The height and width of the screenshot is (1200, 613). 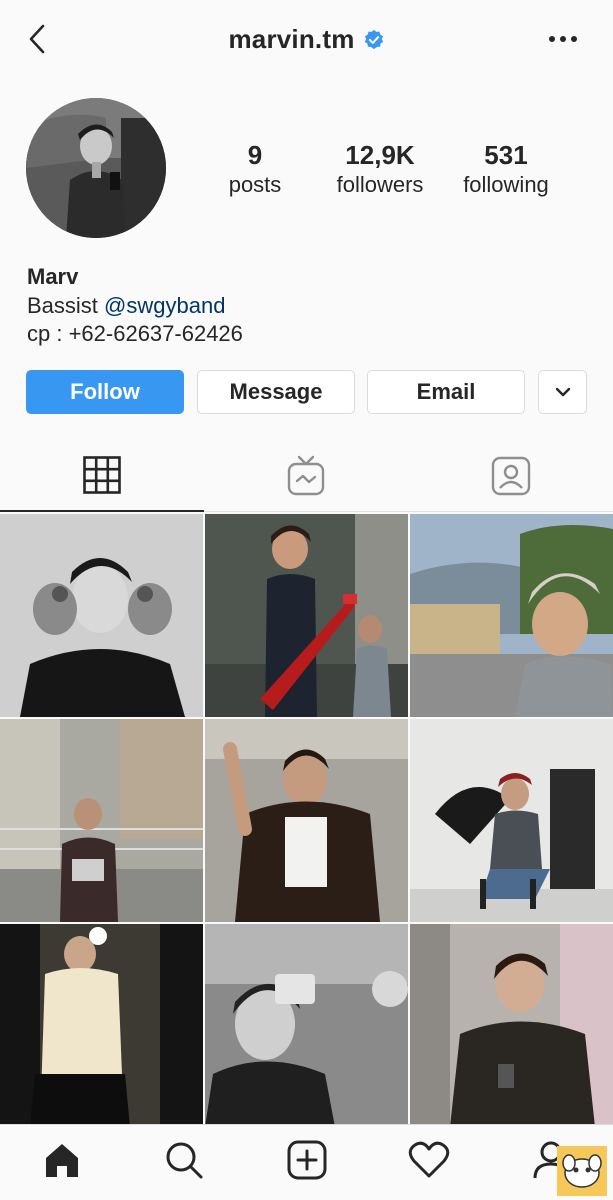 I want to click on sticker-overlay, so click(x=582, y=1171).